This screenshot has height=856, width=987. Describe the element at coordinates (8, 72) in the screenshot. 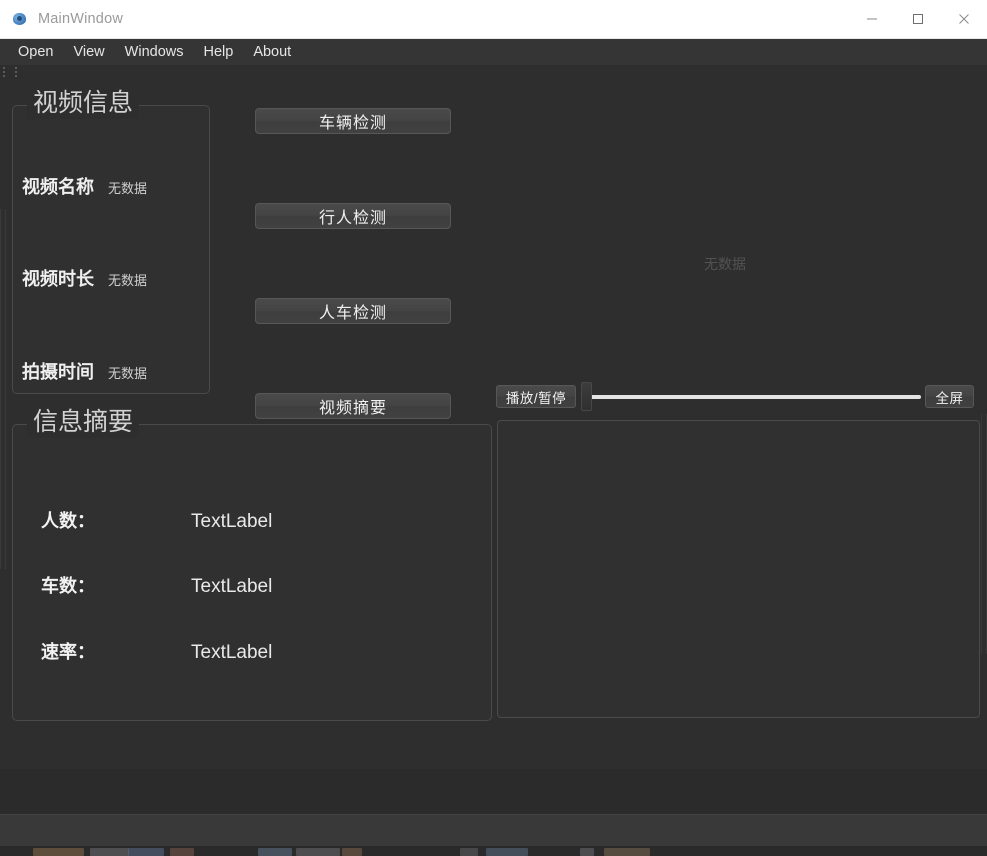

I see `toolbar-grip-handle` at that location.